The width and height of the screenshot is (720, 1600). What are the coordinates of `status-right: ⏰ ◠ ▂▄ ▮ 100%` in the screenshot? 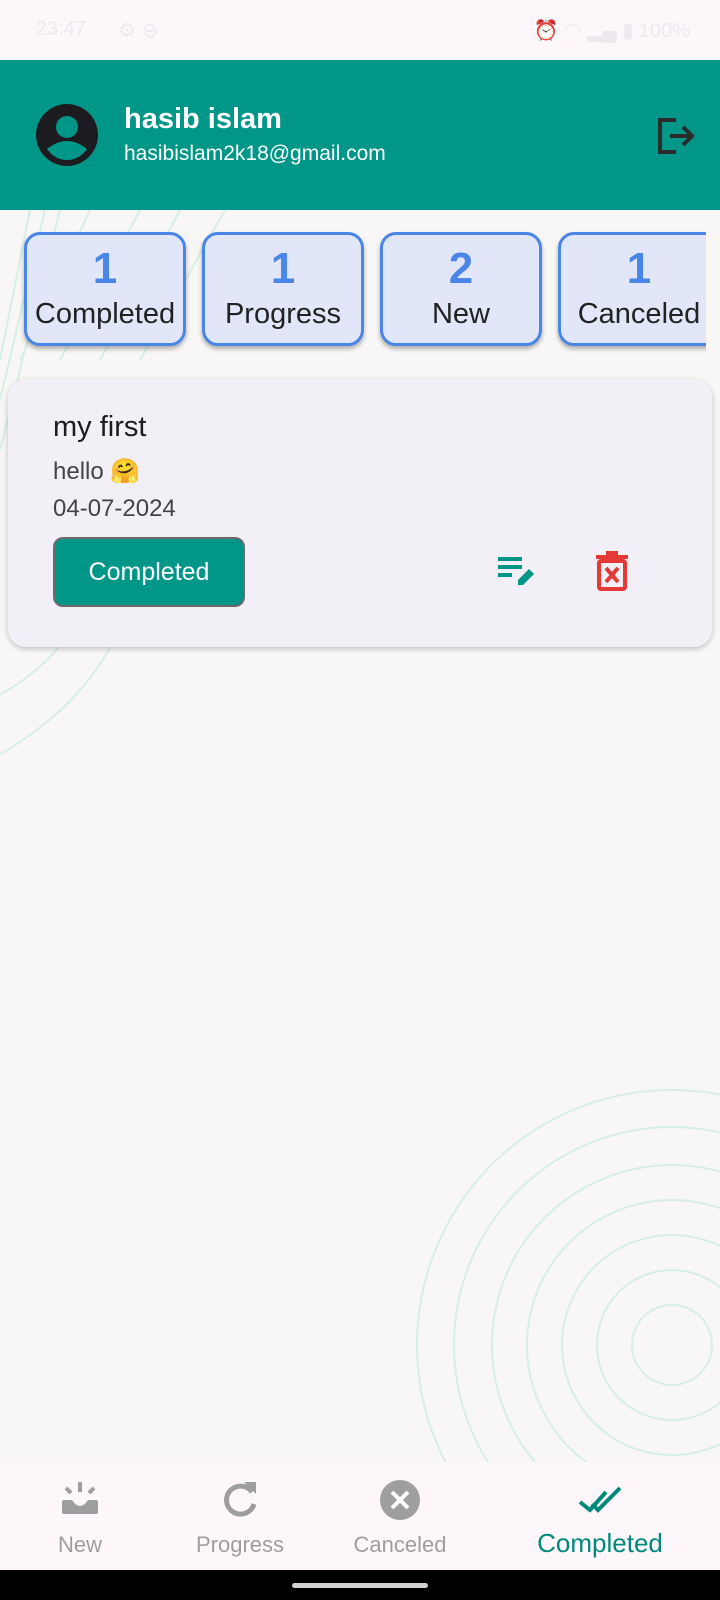 It's located at (612, 30).